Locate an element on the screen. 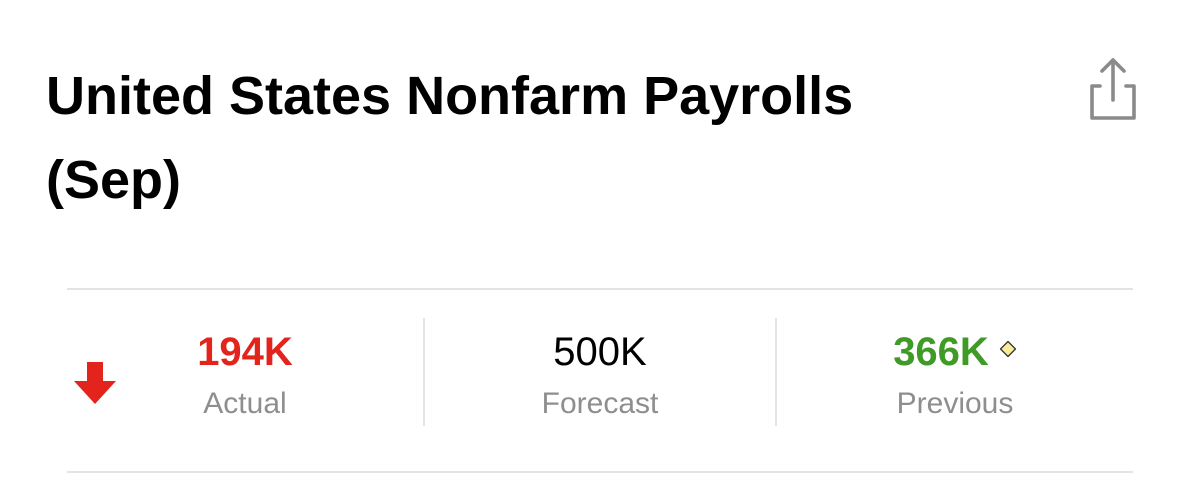 Image resolution: width=1200 pixels, height=491 pixels. share-icon is located at coordinates (1113, 89).